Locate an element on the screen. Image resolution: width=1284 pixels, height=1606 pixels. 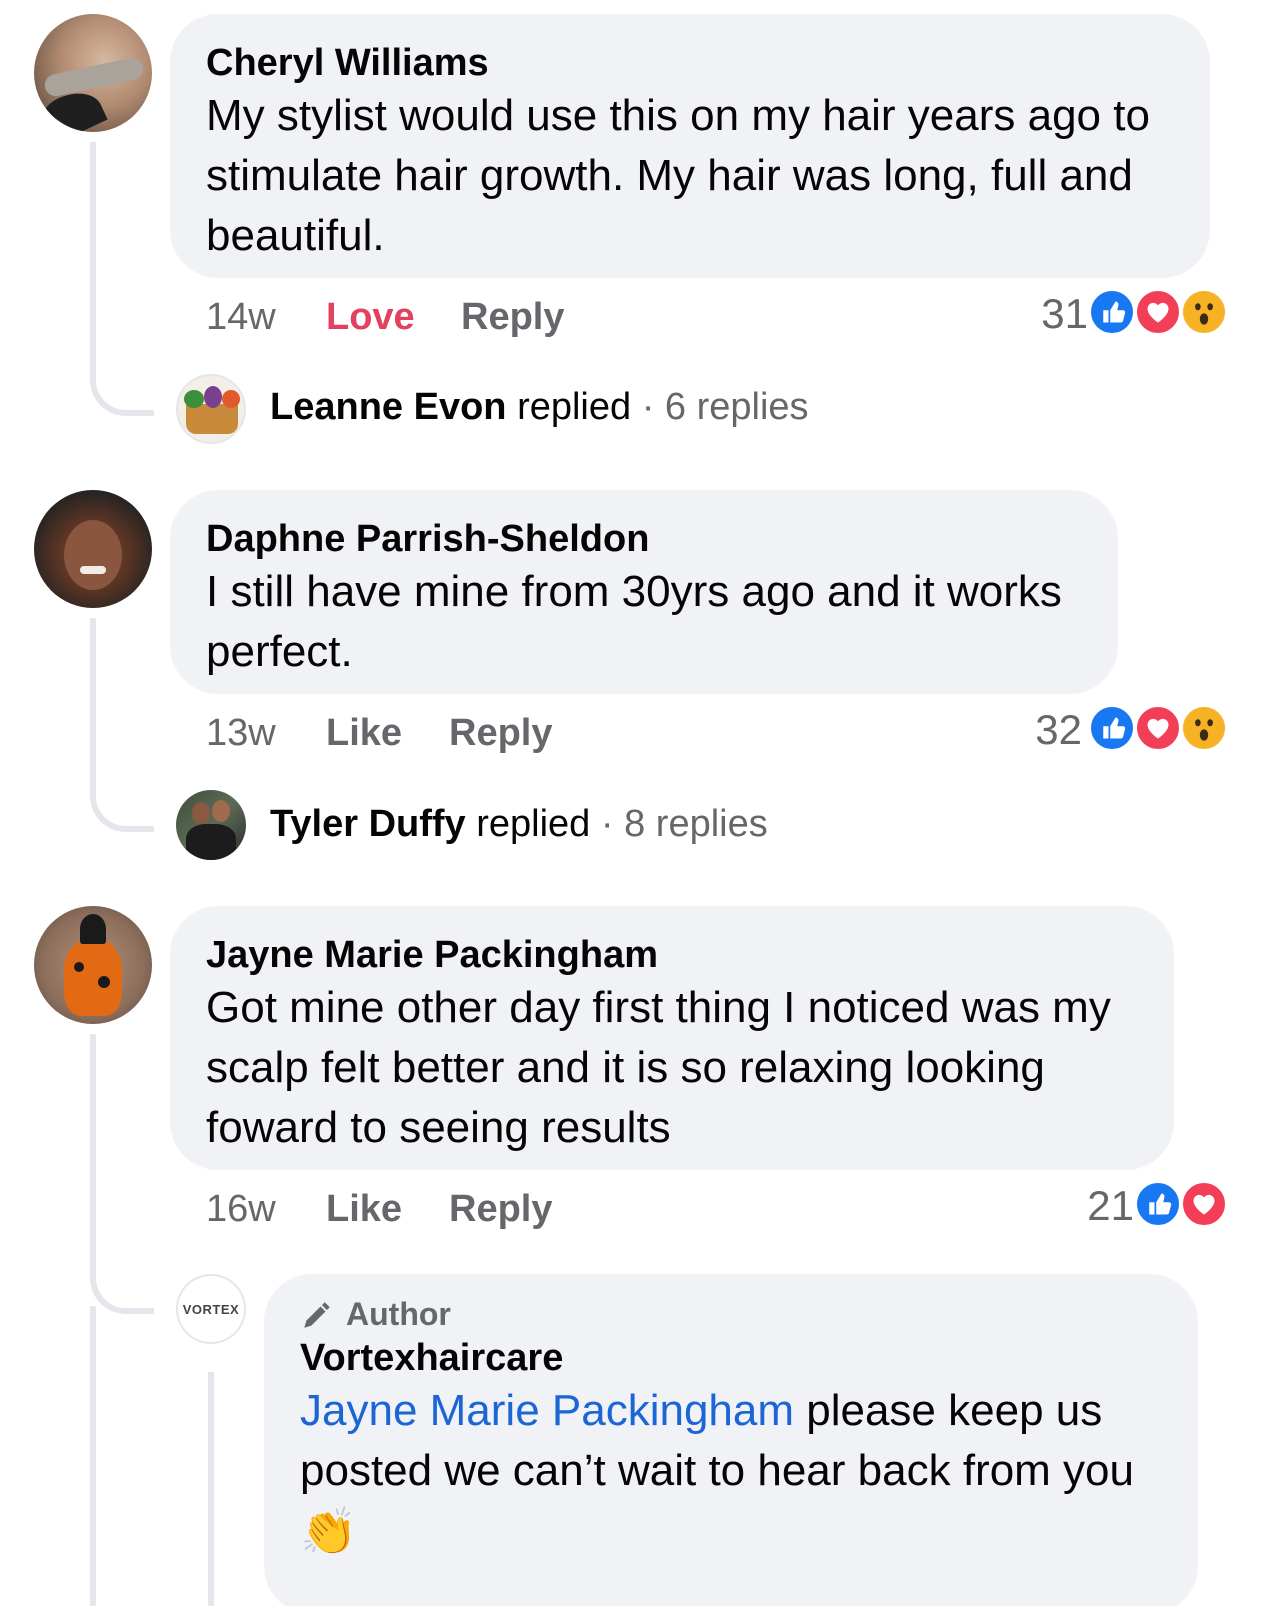
reaction-summary: 21 is located at coordinates (1140, 1206).